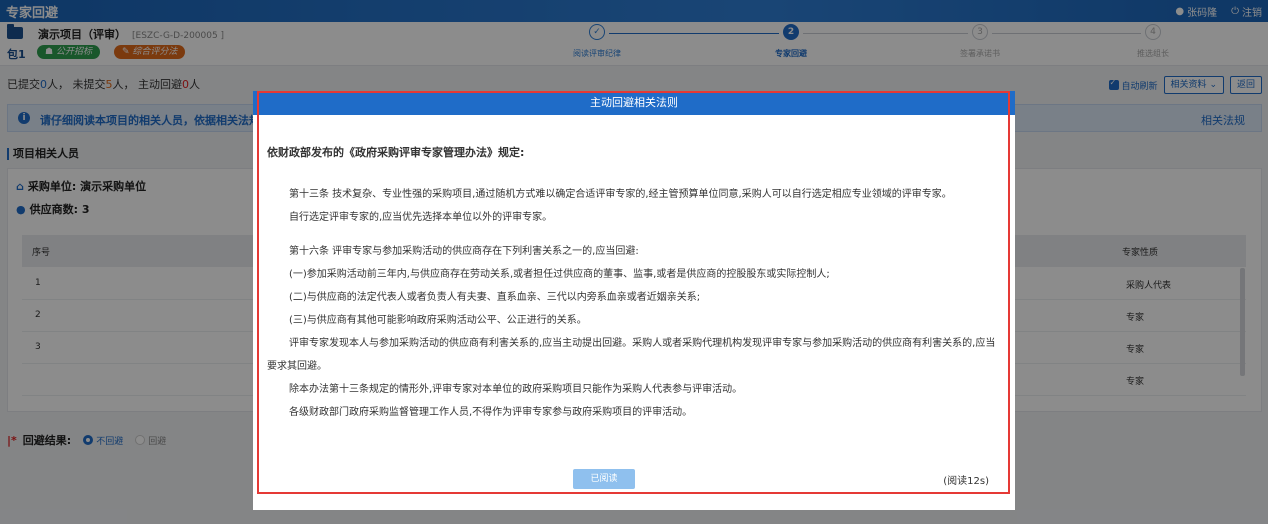 The height and width of the screenshot is (524, 1268). What do you see at coordinates (464, 251) in the screenshot?
I see `paragraph: 第十六条 评审专家与参加采购活动的供应商存在下列利害关系之一的,应当回避:` at bounding box center [464, 251].